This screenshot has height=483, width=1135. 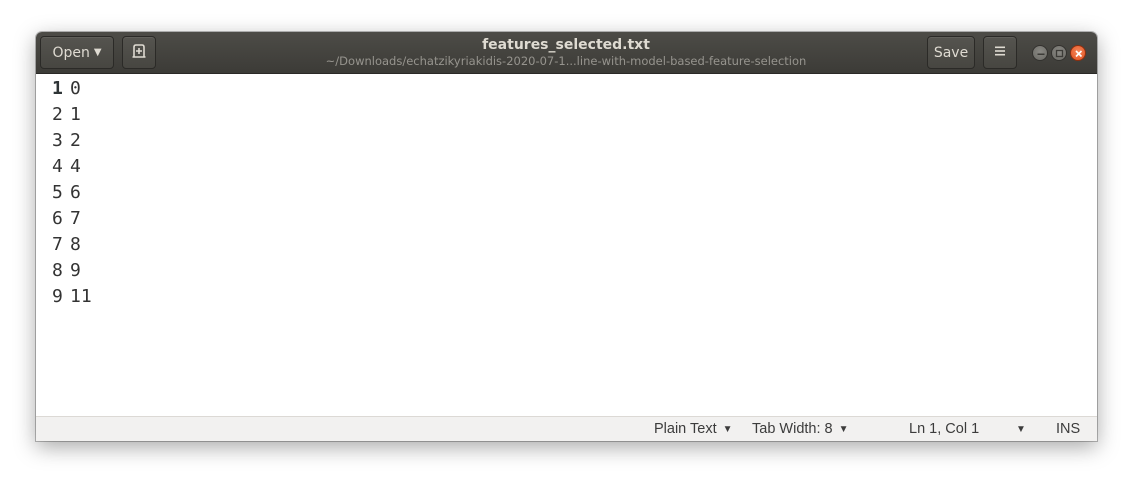 What do you see at coordinates (574, 167) in the screenshot?
I see `editor-line: 44` at bounding box center [574, 167].